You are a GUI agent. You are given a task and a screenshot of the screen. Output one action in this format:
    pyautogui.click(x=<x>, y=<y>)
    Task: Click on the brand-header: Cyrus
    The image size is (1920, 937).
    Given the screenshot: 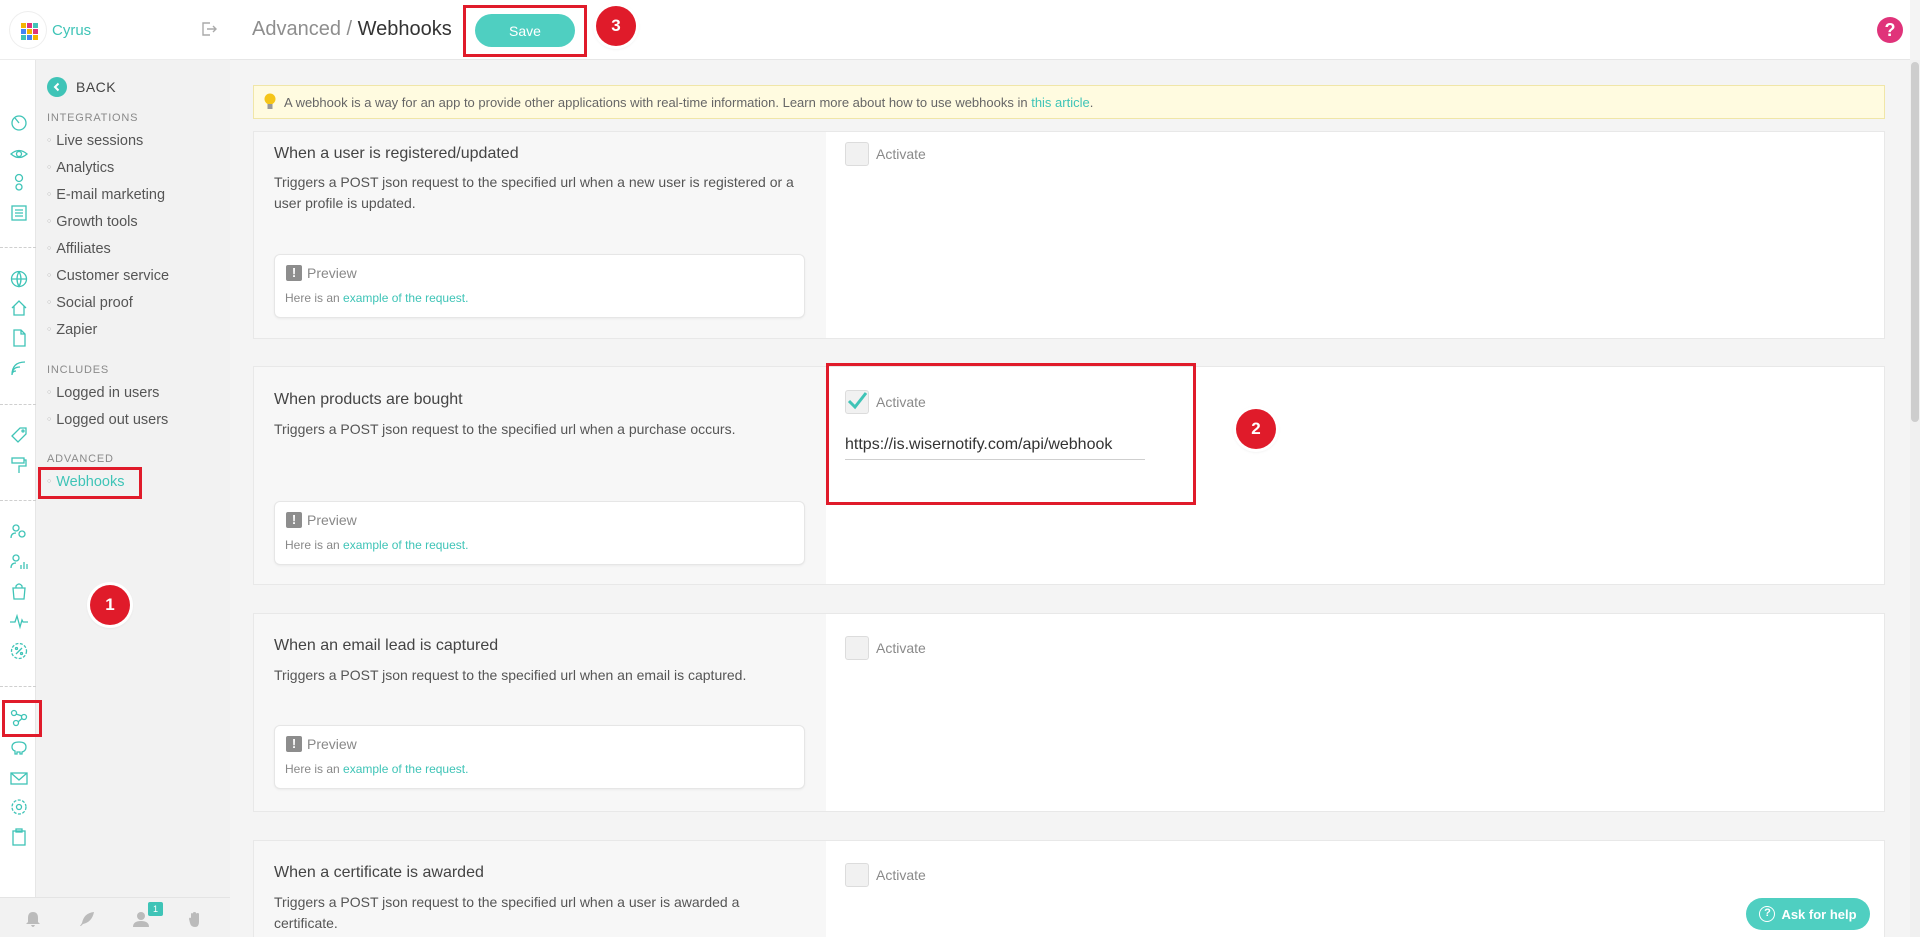 What is the action you would take?
    pyautogui.click(x=115, y=30)
    